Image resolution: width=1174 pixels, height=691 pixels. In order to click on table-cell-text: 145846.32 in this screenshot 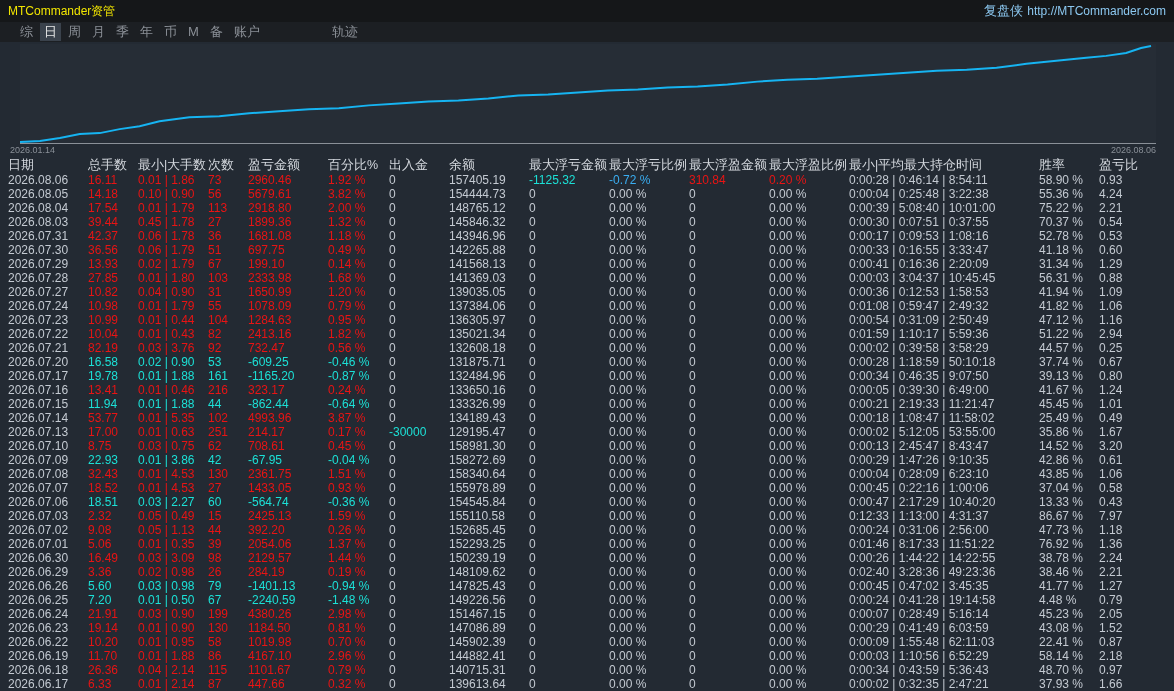, I will do `click(478, 222)`.